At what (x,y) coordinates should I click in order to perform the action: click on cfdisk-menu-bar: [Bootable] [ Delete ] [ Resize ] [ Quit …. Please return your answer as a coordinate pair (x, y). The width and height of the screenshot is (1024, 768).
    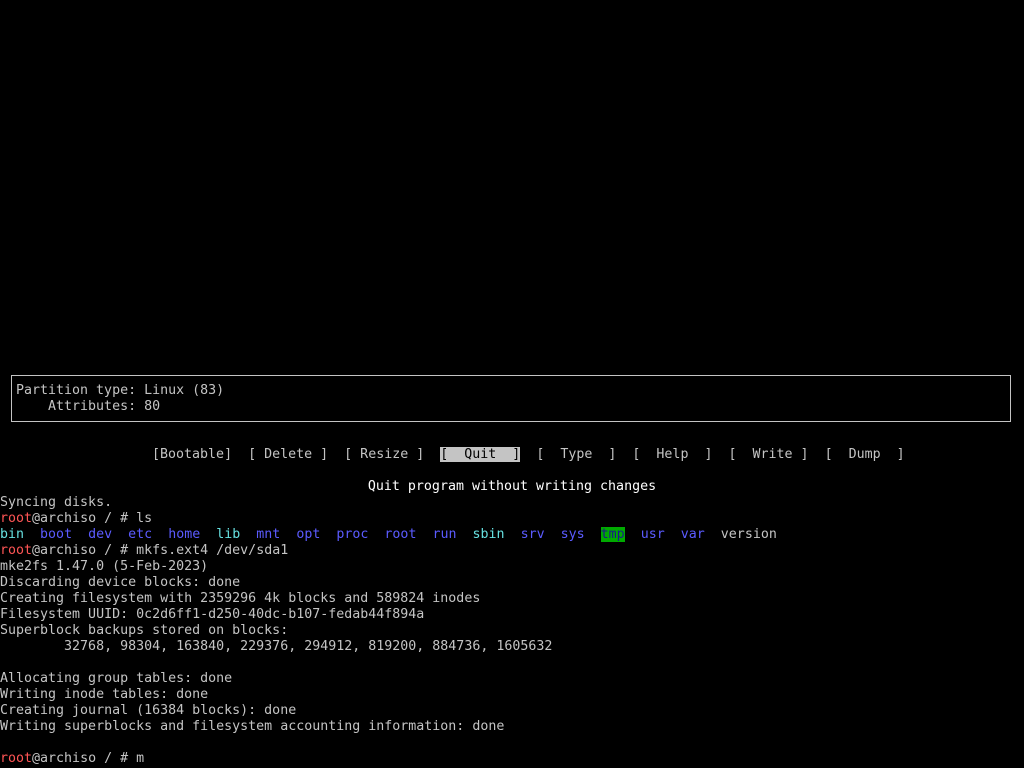
    Looking at the image, I should click on (520, 446).